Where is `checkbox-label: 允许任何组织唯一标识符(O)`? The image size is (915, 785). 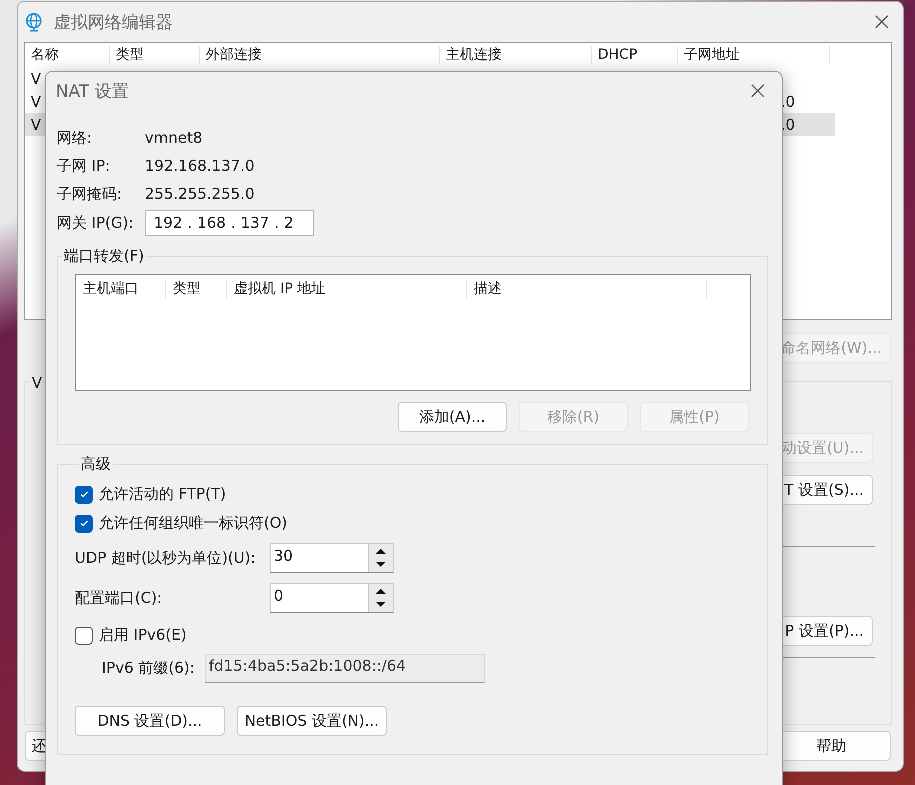
checkbox-label: 允许任何组织唯一标识符(O) is located at coordinates (193, 523).